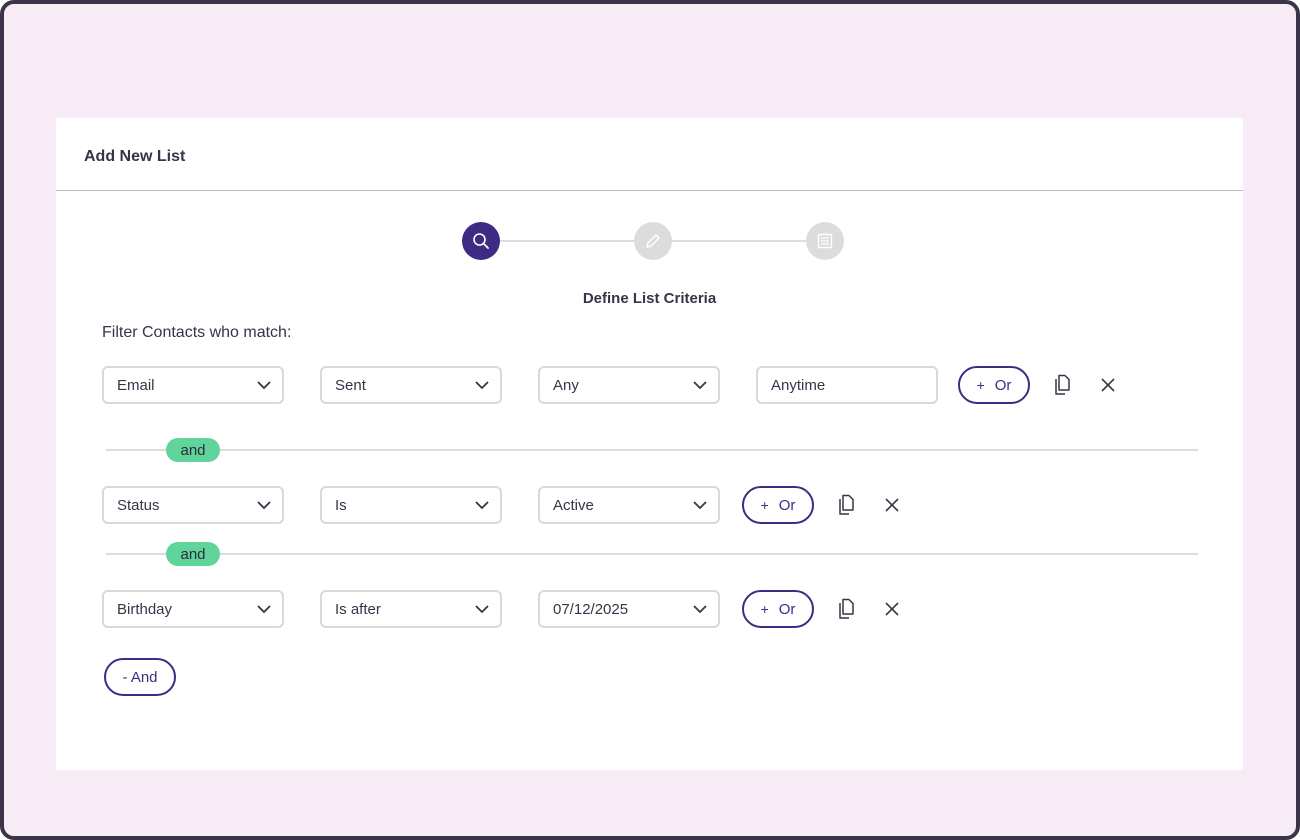  I want to click on field-select: Email, so click(193, 385).